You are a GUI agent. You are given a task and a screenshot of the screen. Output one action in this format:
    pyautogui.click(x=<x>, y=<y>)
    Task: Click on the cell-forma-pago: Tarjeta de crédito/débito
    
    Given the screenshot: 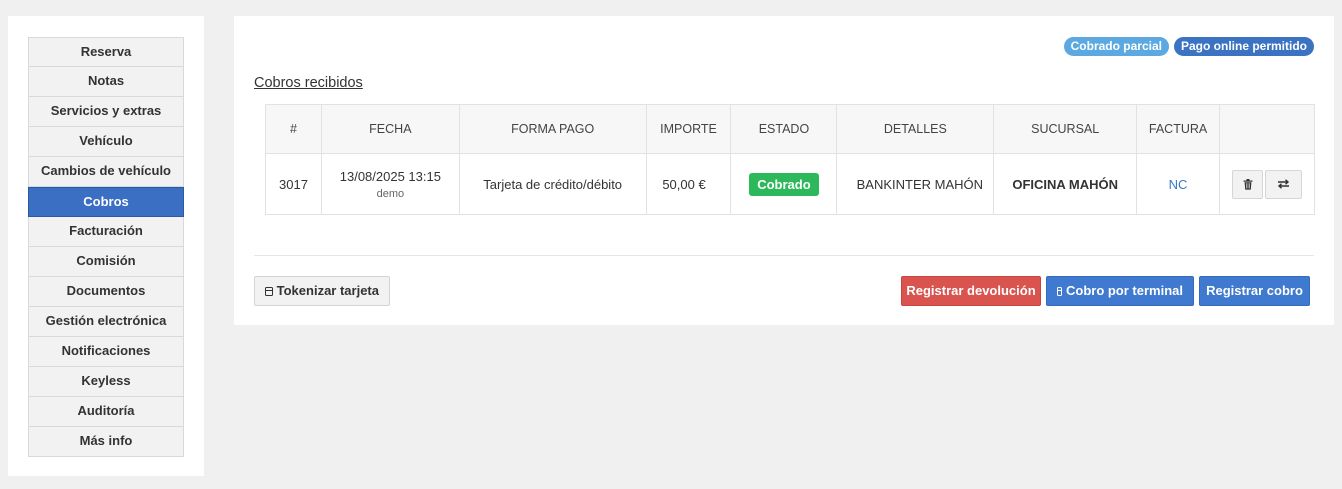 What is the action you would take?
    pyautogui.click(x=552, y=184)
    